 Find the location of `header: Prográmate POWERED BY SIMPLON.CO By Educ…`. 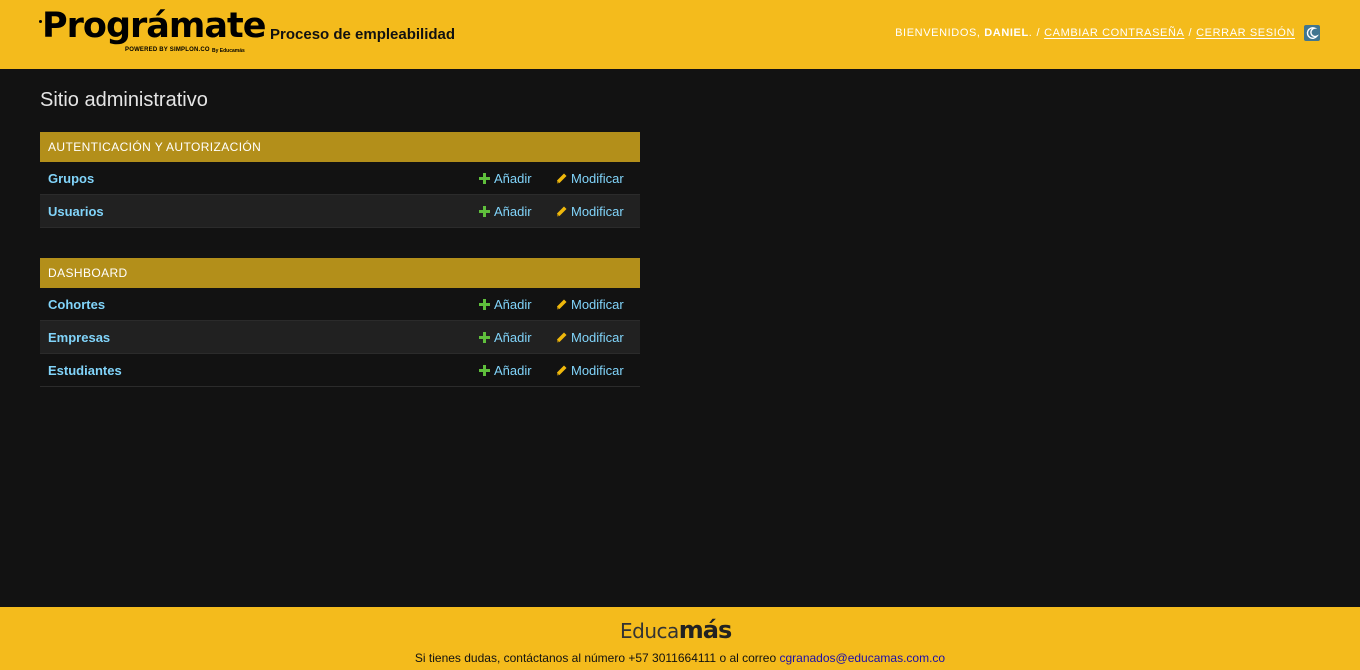

header: Prográmate POWERED BY SIMPLON.CO By Educ… is located at coordinates (680, 34).